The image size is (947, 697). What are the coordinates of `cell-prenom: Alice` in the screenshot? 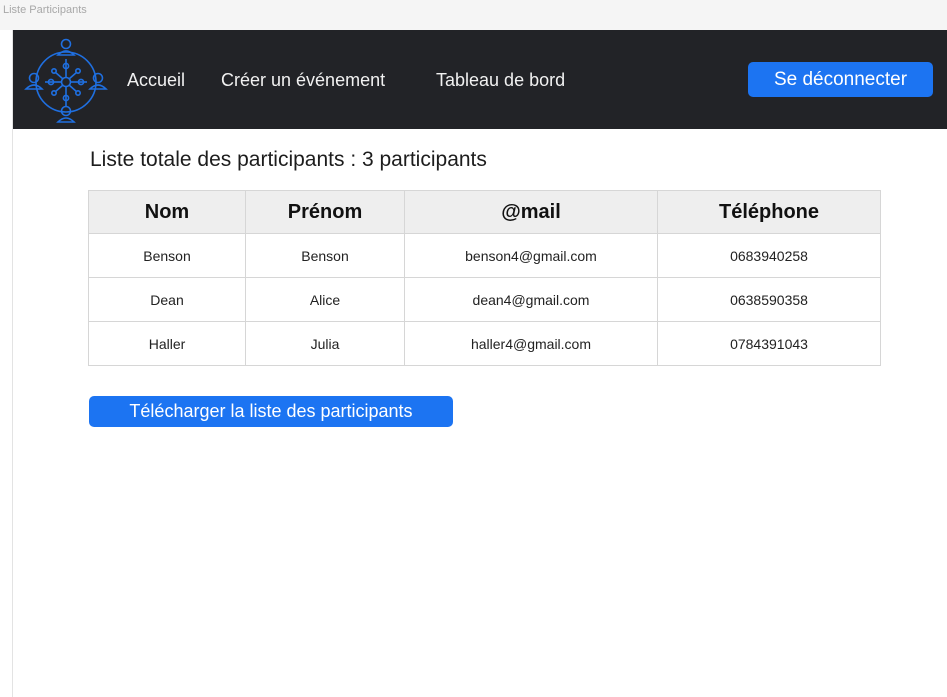 It's located at (325, 299).